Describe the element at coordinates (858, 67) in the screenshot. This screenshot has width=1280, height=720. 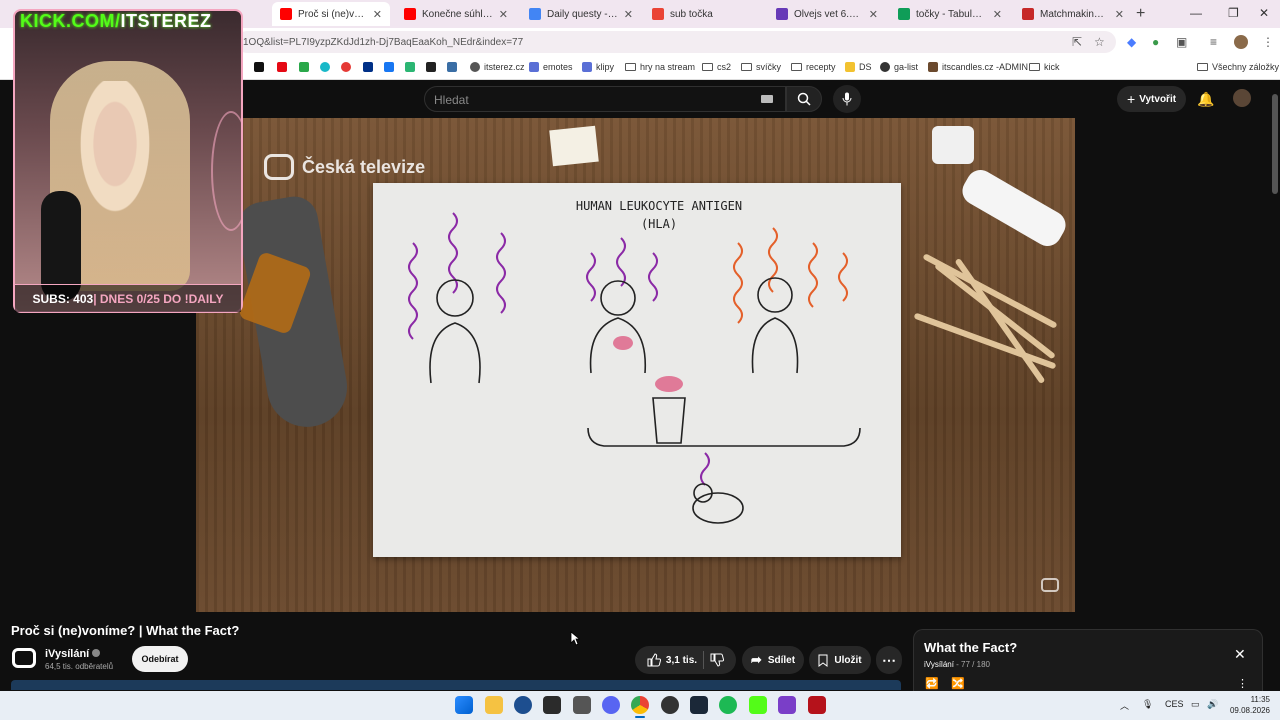
I see `bookmark-ds: DS` at that location.